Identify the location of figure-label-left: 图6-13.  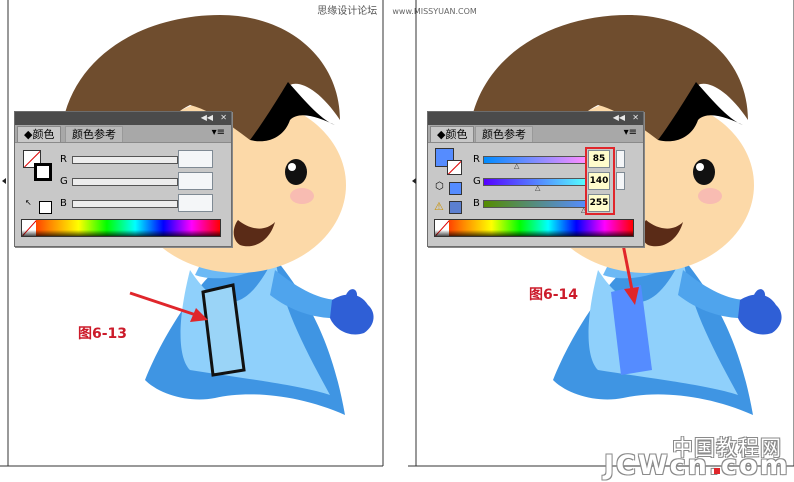
(103, 334).